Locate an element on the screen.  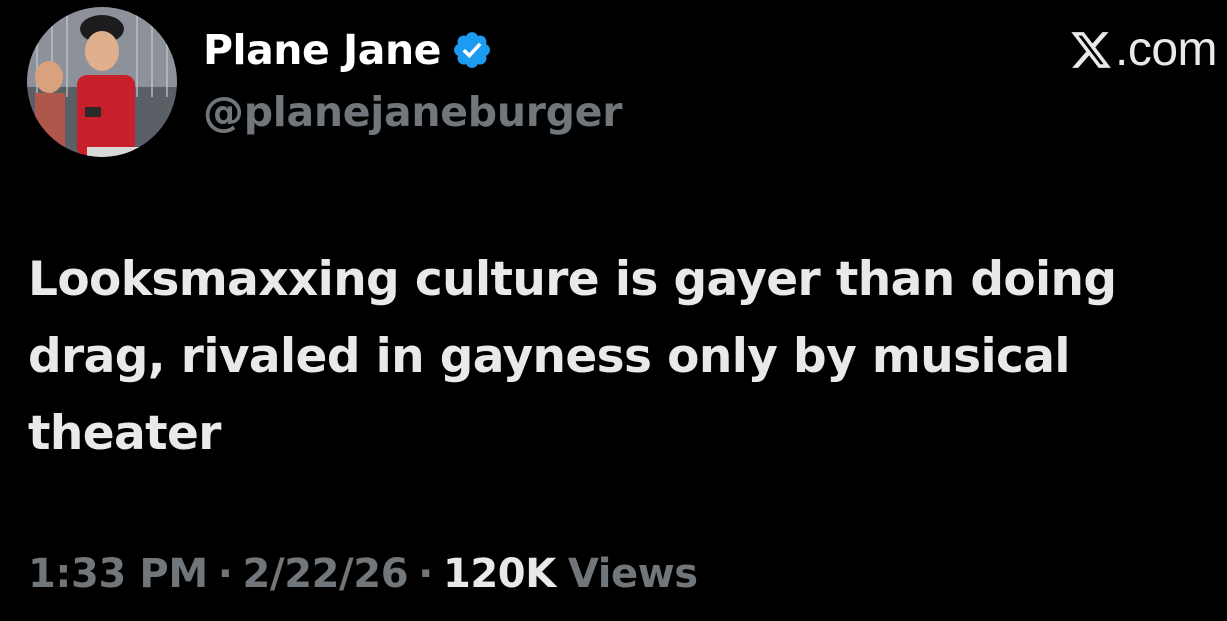
avatar is located at coordinates (102, 82).